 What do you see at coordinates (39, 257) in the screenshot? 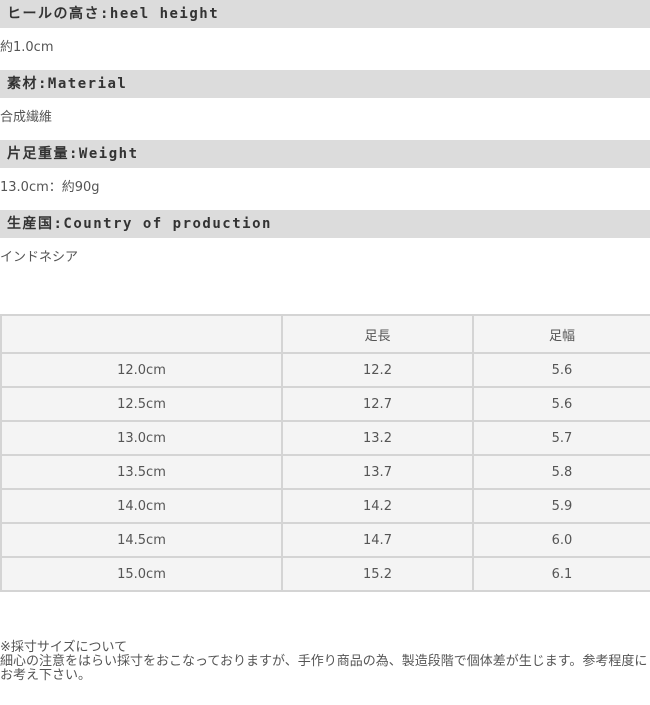
I see `spec-country-value: インドネシア` at bounding box center [39, 257].